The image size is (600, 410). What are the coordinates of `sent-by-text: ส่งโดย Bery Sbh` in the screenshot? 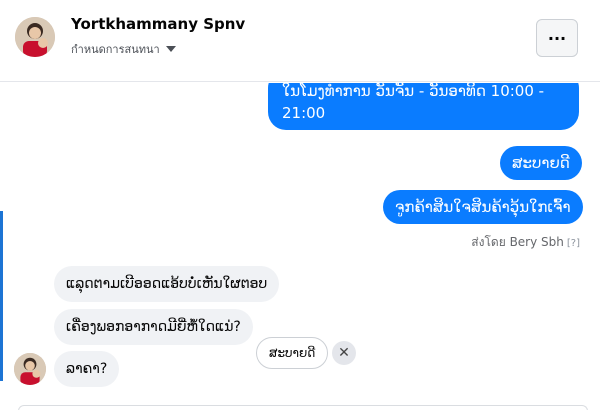 It's located at (517, 242).